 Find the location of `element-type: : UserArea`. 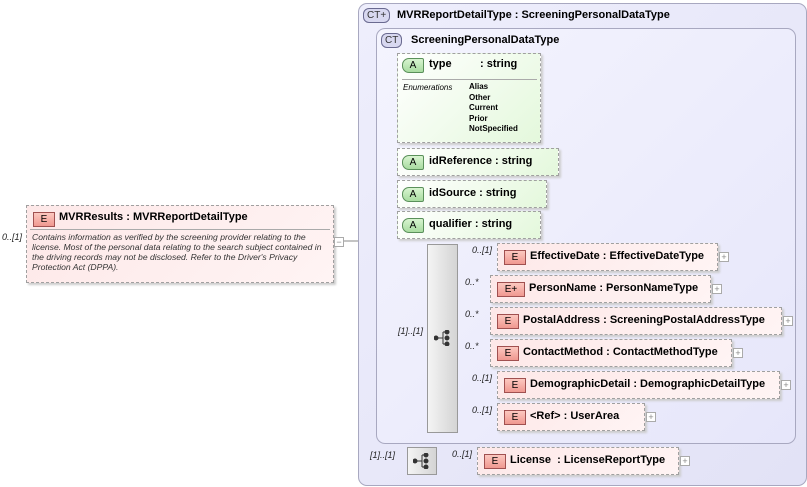

element-type: : UserArea is located at coordinates (591, 416).